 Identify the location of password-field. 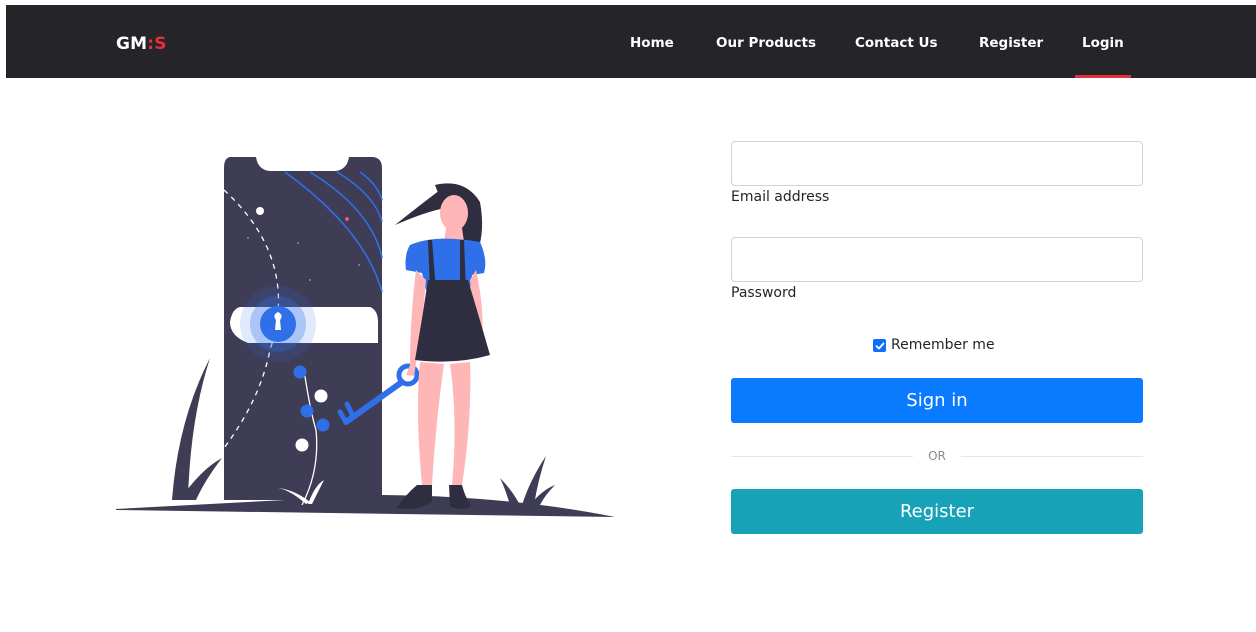
(937, 259).